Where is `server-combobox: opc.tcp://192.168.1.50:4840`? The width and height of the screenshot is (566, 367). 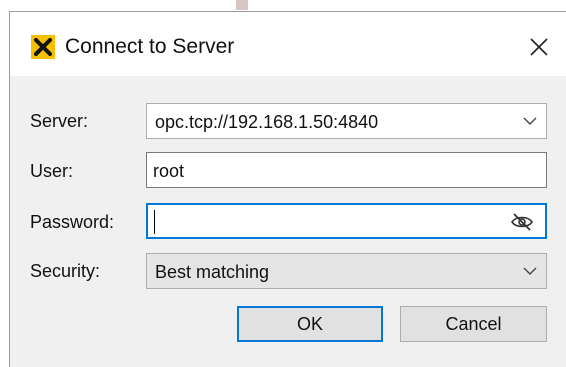 server-combobox: opc.tcp://192.168.1.50:4840 is located at coordinates (346, 121).